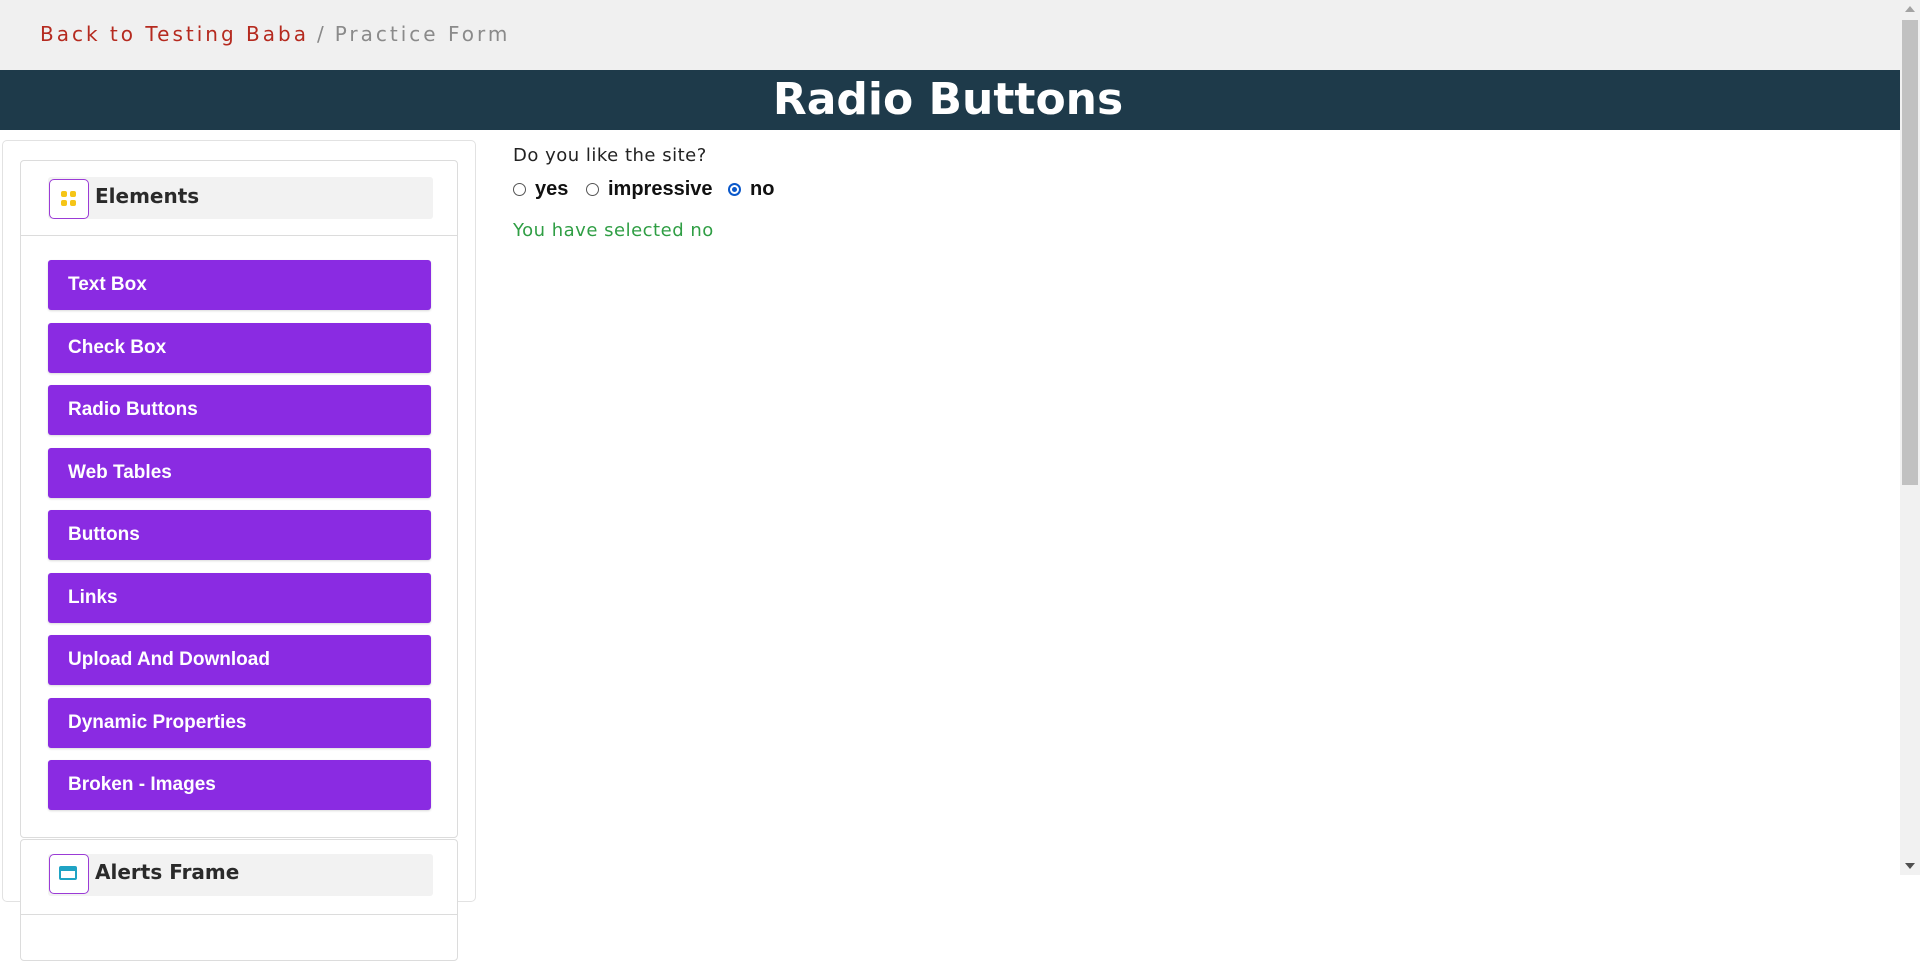 The image size is (1920, 961). What do you see at coordinates (239, 198) in the screenshot?
I see `group-header-elements: Elements` at bounding box center [239, 198].